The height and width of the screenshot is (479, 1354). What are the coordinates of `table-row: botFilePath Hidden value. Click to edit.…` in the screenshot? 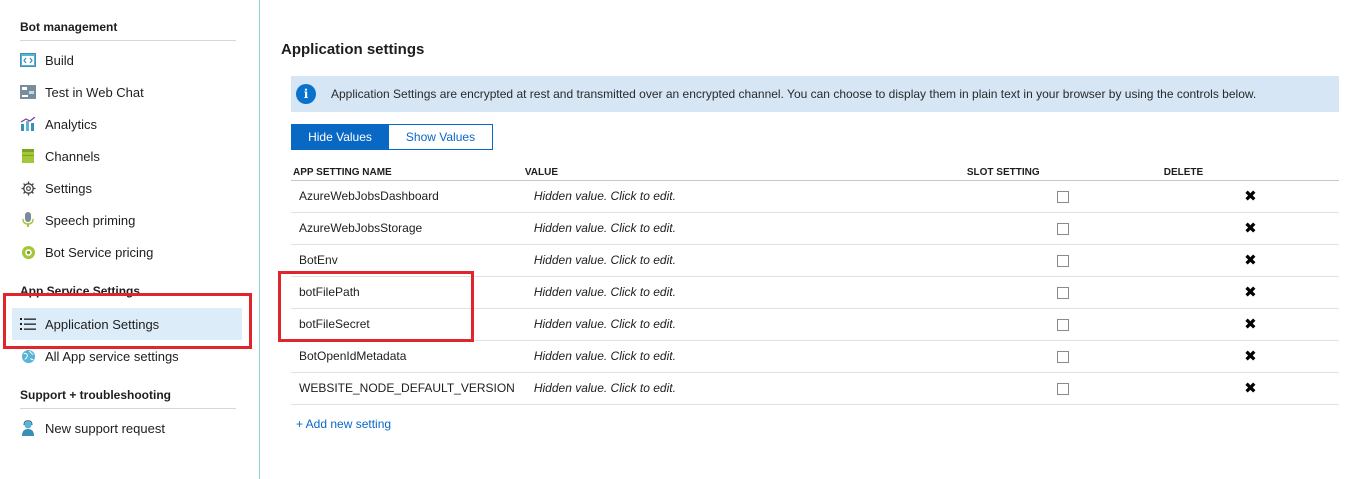 It's located at (815, 292).